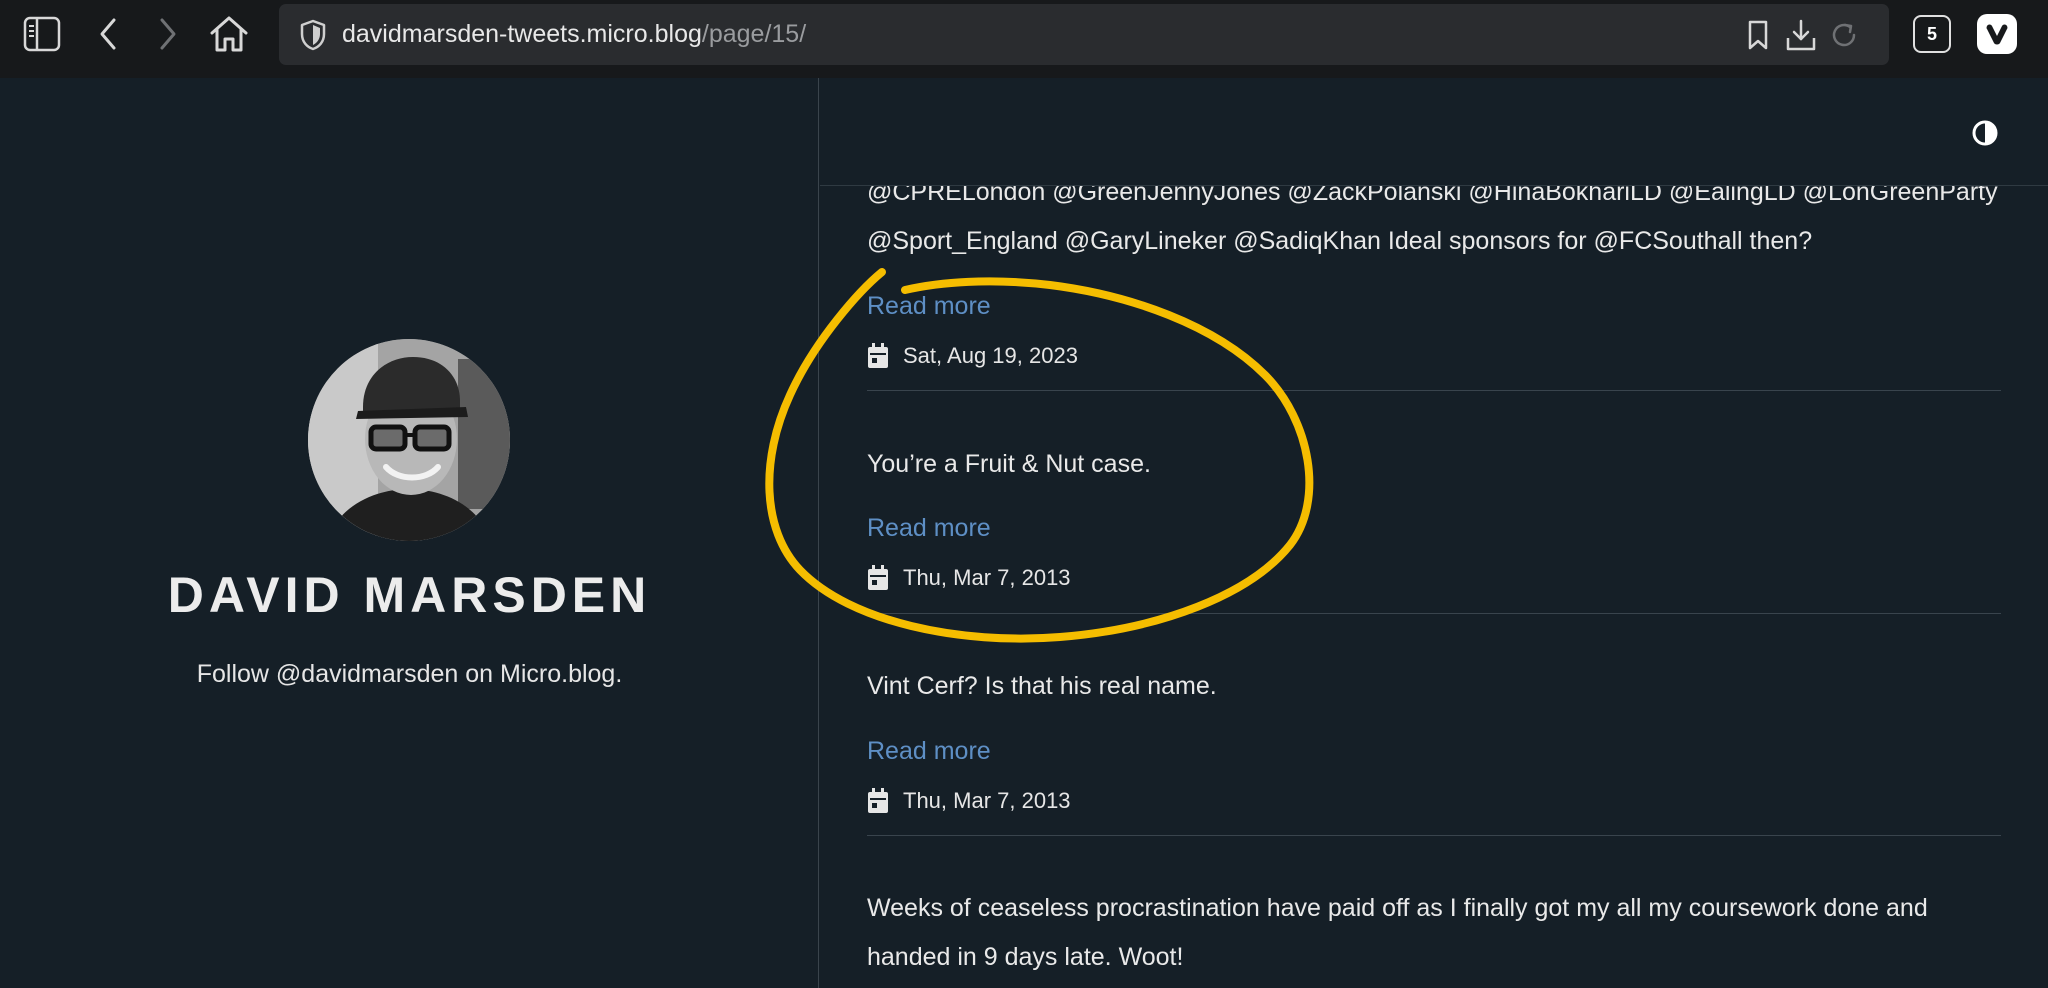 The image size is (2048, 988). I want to click on avatar, so click(409, 440).